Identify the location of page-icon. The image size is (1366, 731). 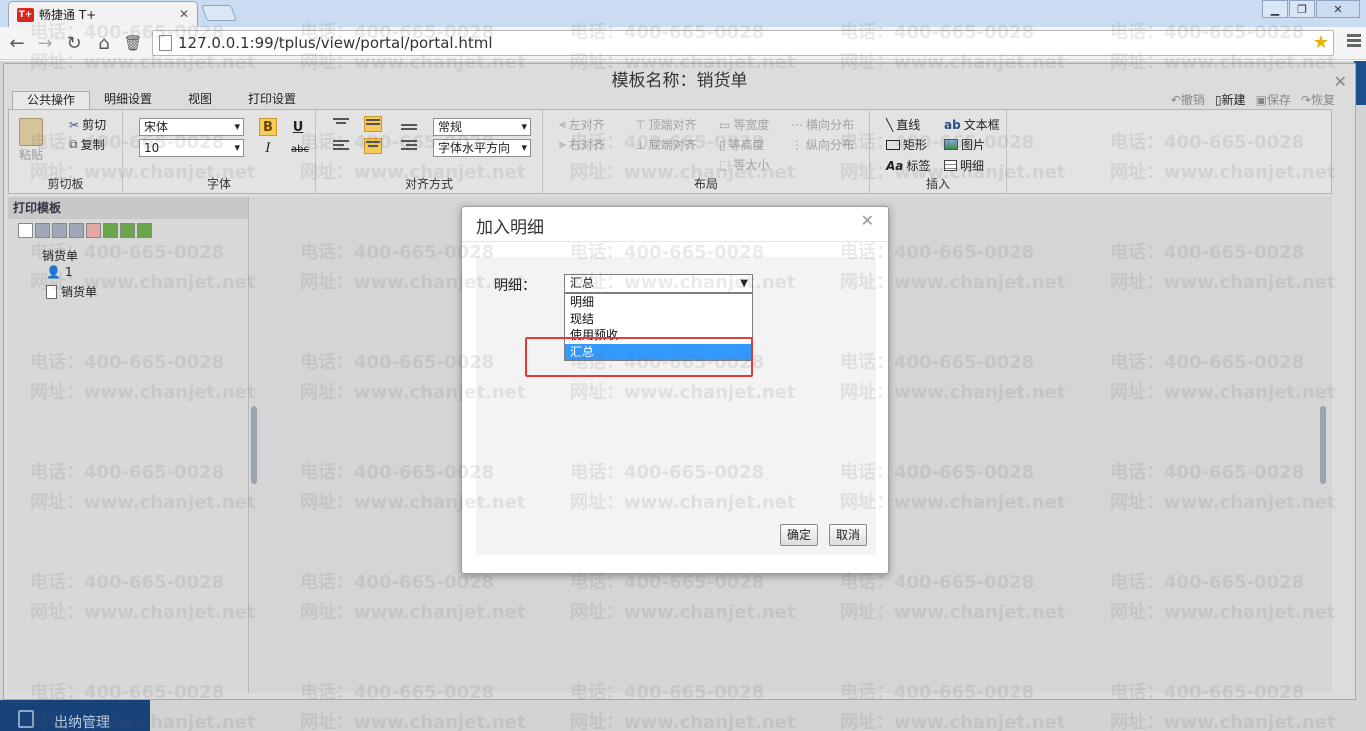
(165, 43).